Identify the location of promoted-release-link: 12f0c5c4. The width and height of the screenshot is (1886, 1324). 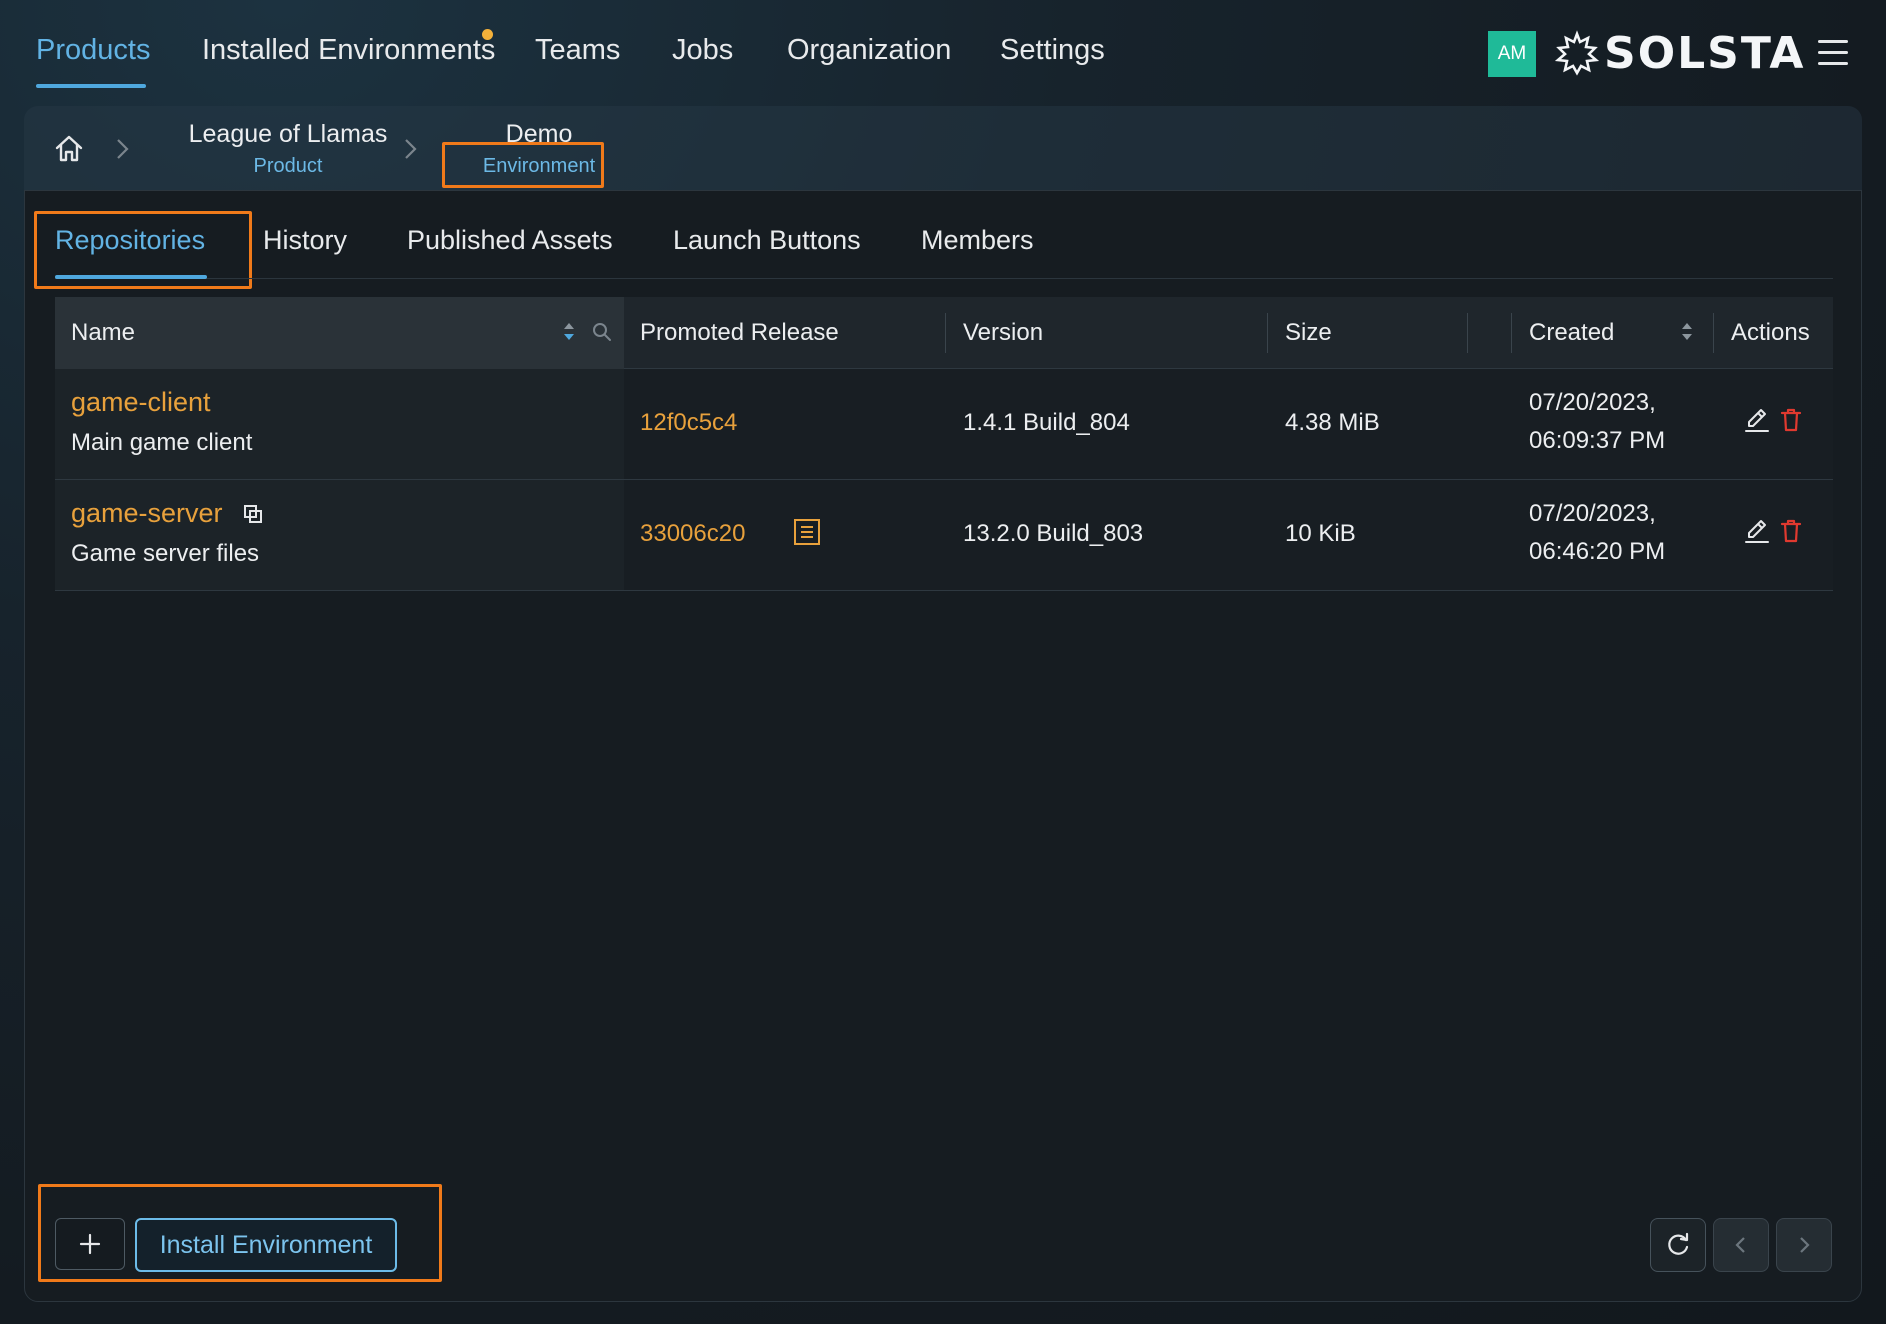
(688, 423).